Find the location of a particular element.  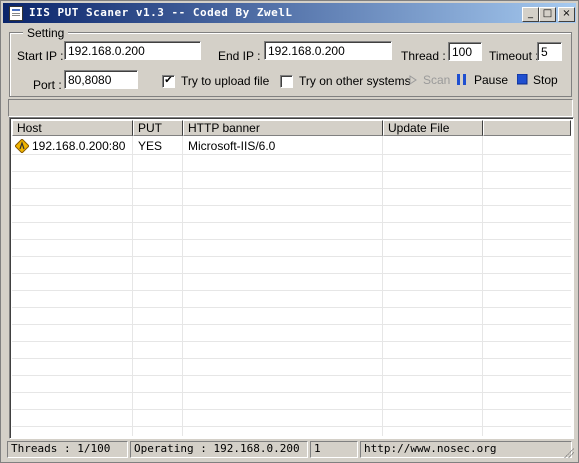

stop-button: Stop is located at coordinates (539, 80).